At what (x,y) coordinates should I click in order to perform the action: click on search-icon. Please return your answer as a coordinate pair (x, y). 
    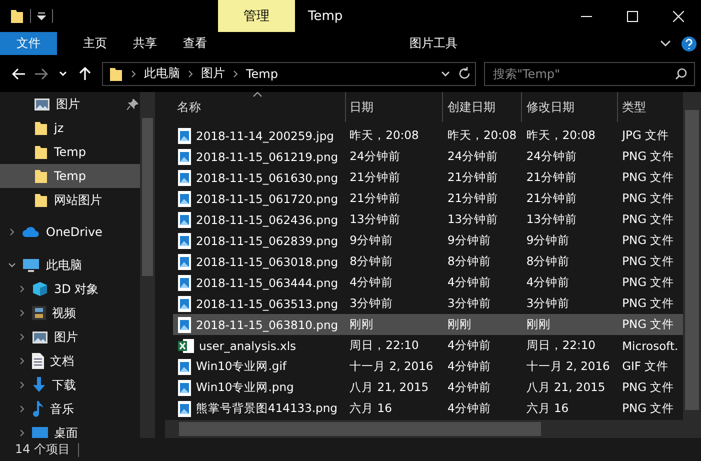
    Looking at the image, I should click on (681, 74).